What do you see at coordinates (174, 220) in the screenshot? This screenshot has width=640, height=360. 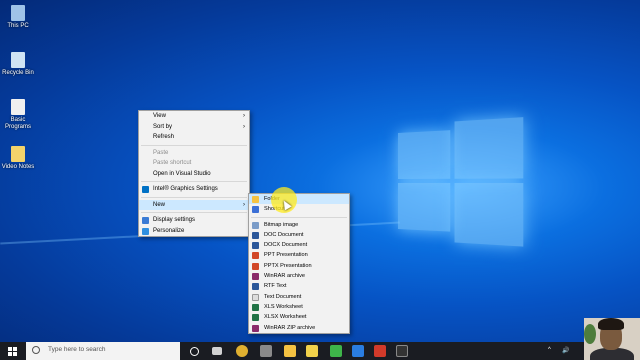 I see `menu-item-label: Display settings` at bounding box center [174, 220].